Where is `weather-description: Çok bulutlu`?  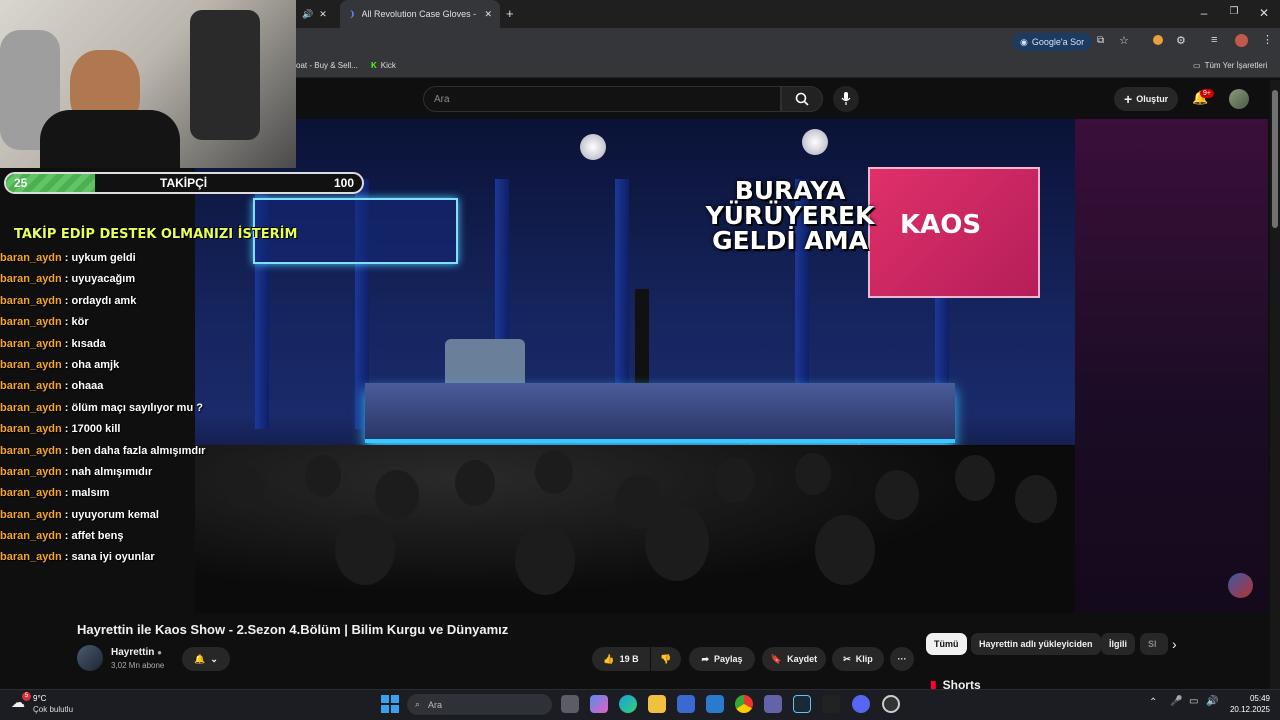
weather-description: Çok bulutlu is located at coordinates (53, 709).